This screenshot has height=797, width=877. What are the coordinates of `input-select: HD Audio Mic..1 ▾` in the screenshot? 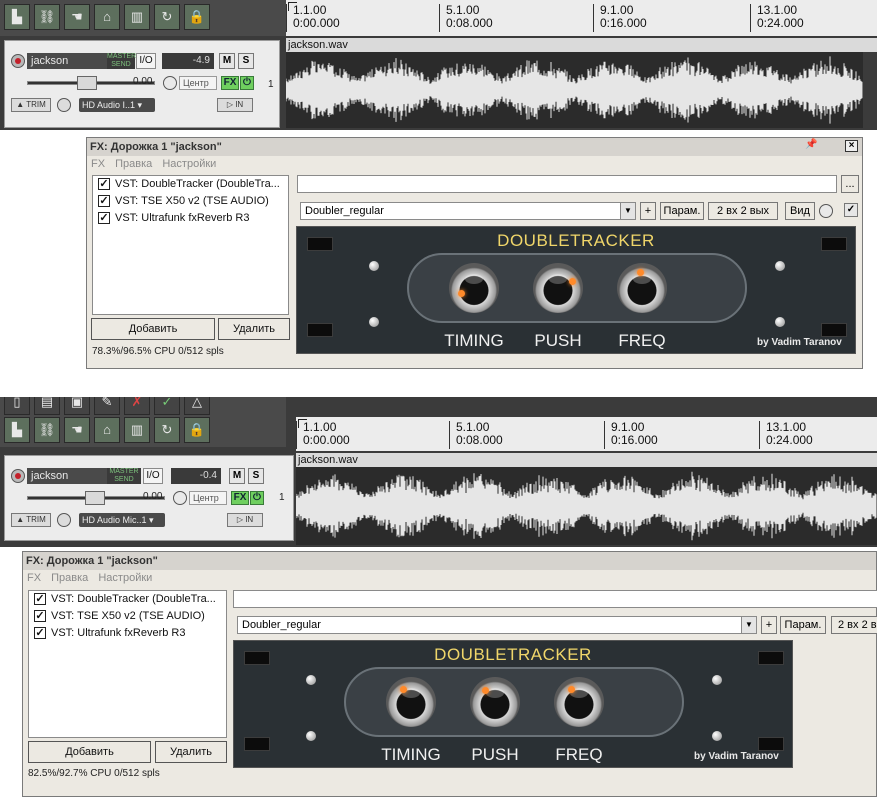 It's located at (122, 520).